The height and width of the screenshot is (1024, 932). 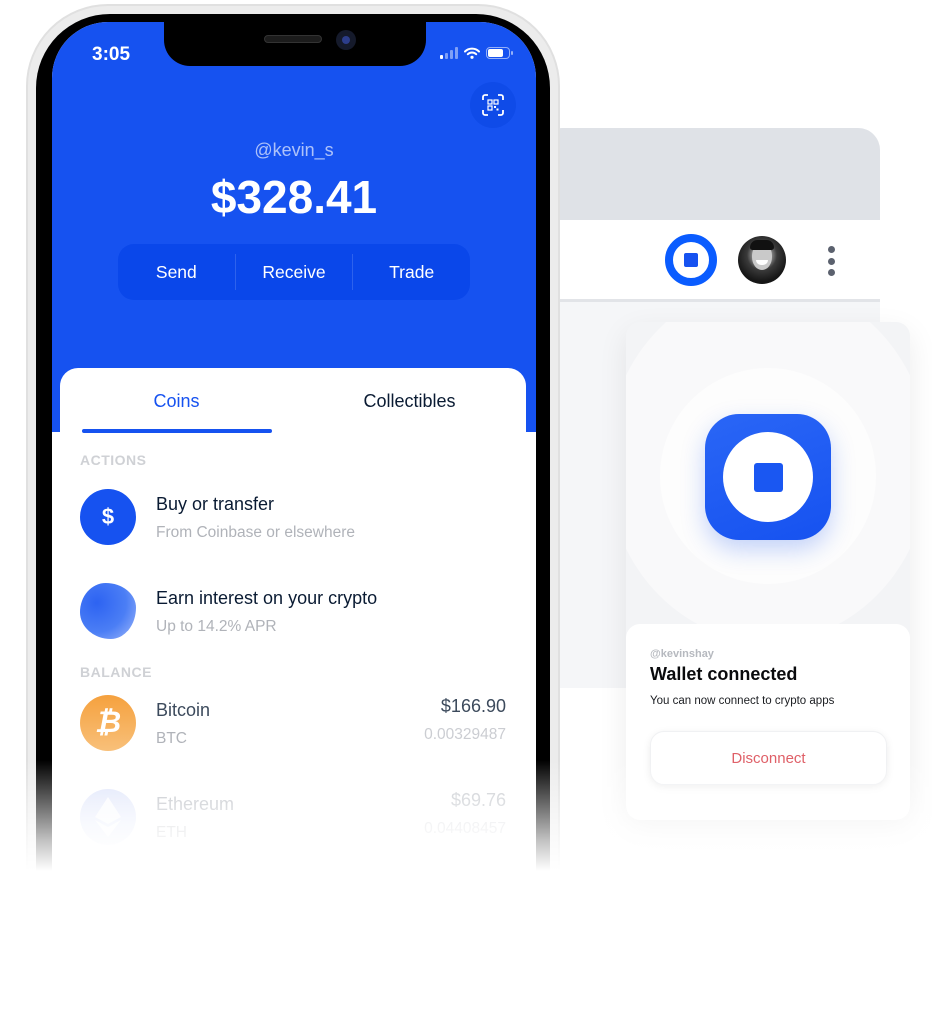 What do you see at coordinates (293, 39) in the screenshot?
I see `speaker` at bounding box center [293, 39].